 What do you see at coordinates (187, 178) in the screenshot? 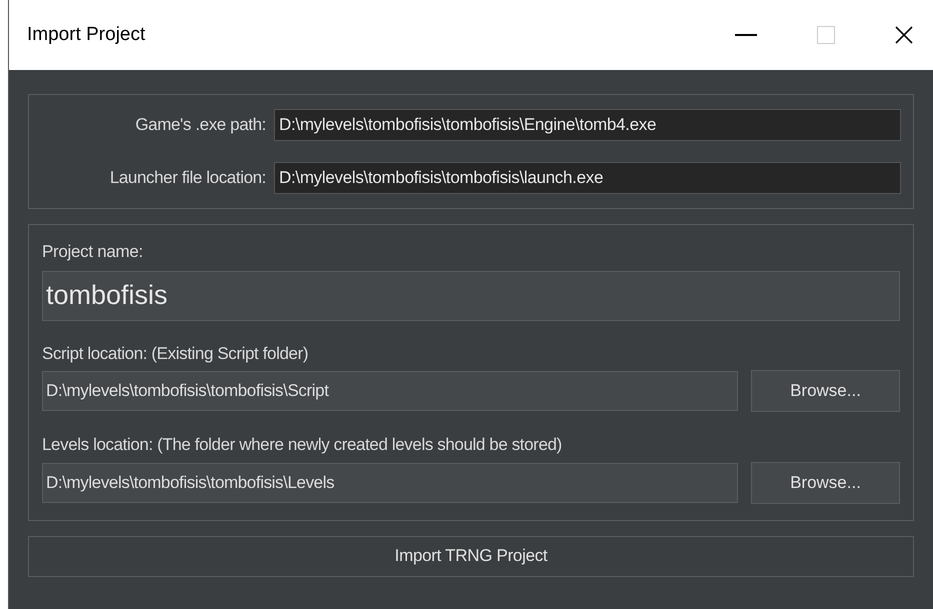
I see `field-label: Launcher file location:` at bounding box center [187, 178].